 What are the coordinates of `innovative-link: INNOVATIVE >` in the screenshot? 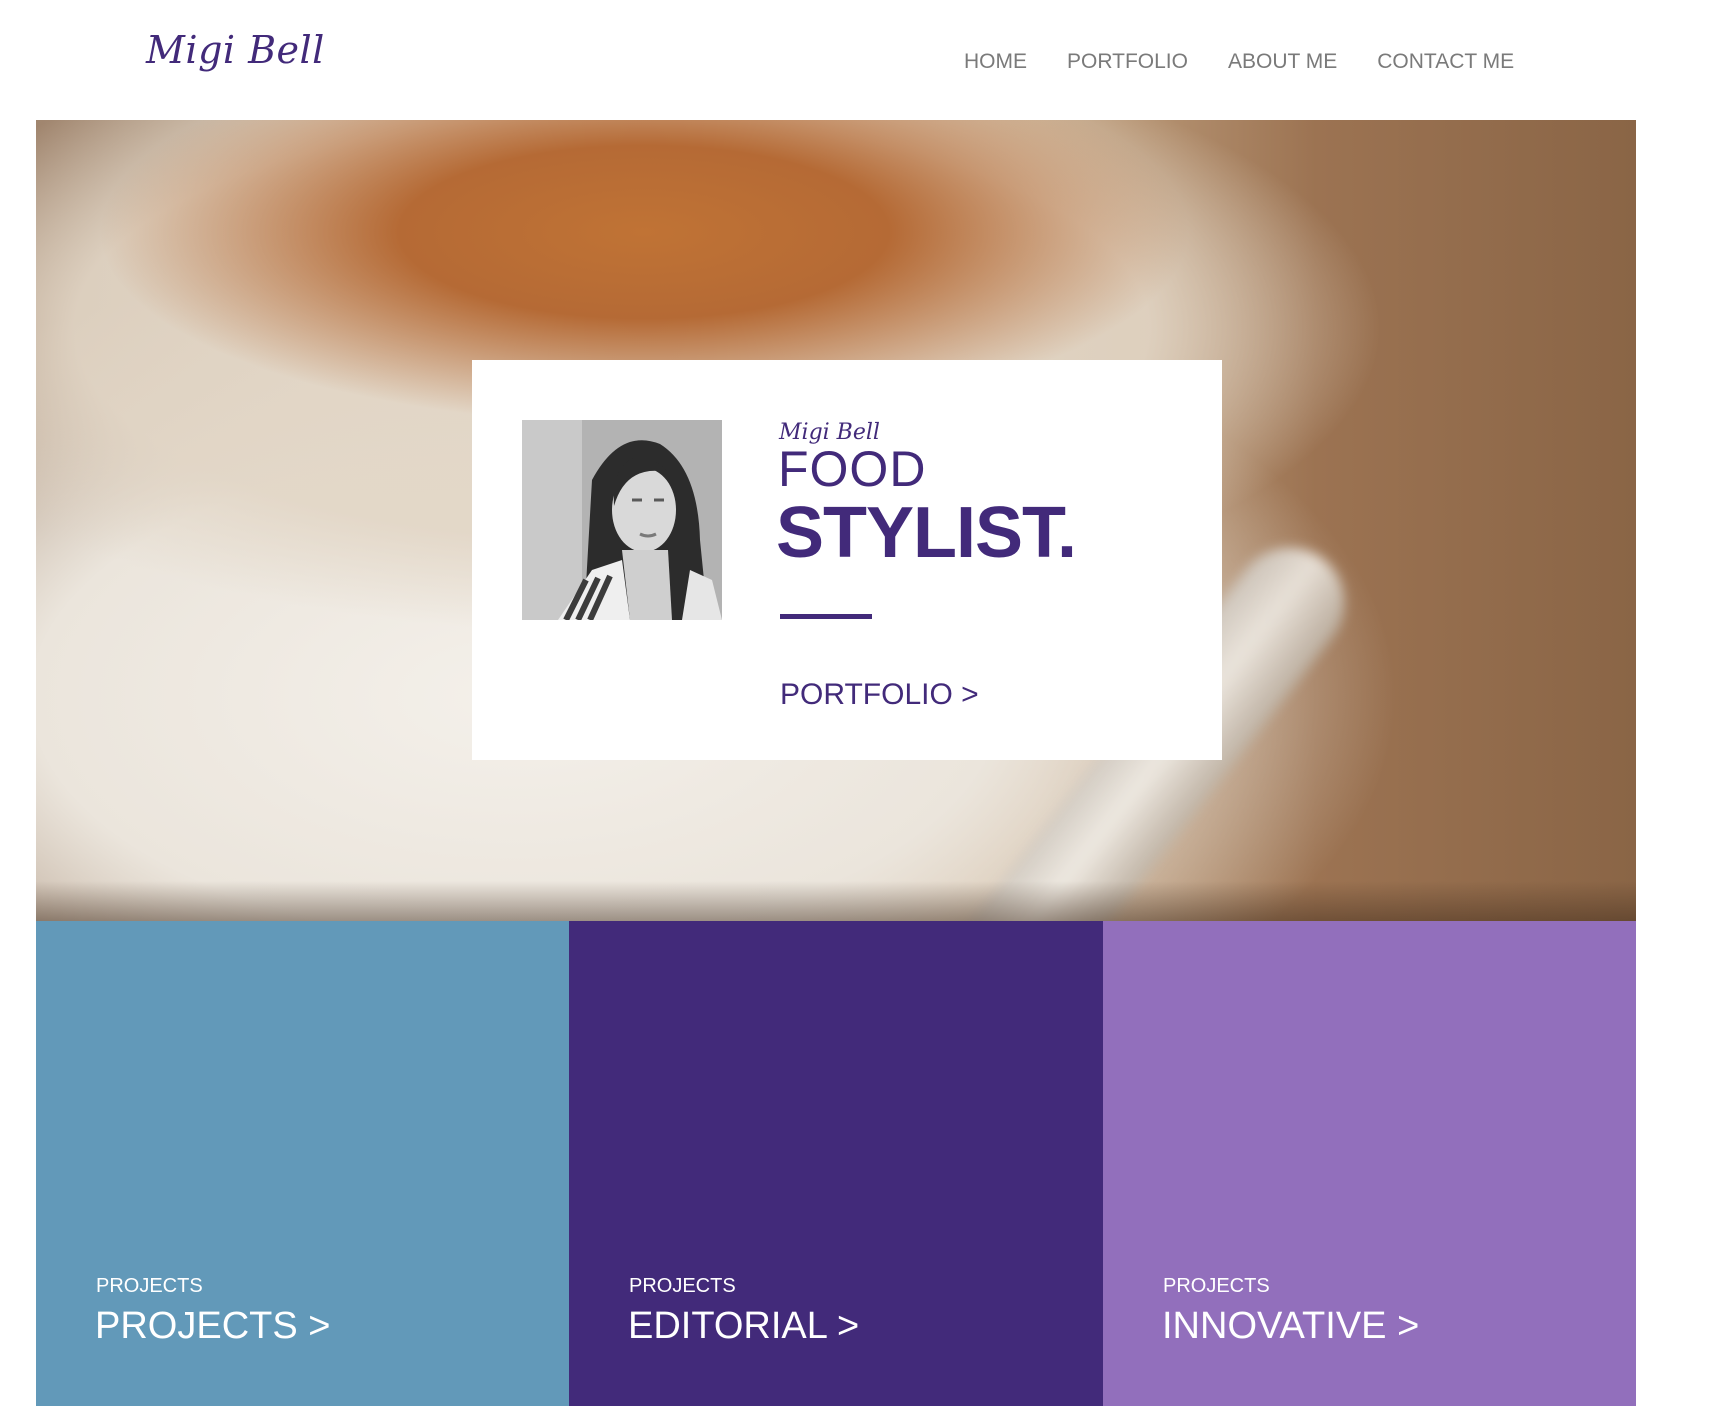 It's located at (1290, 1326).